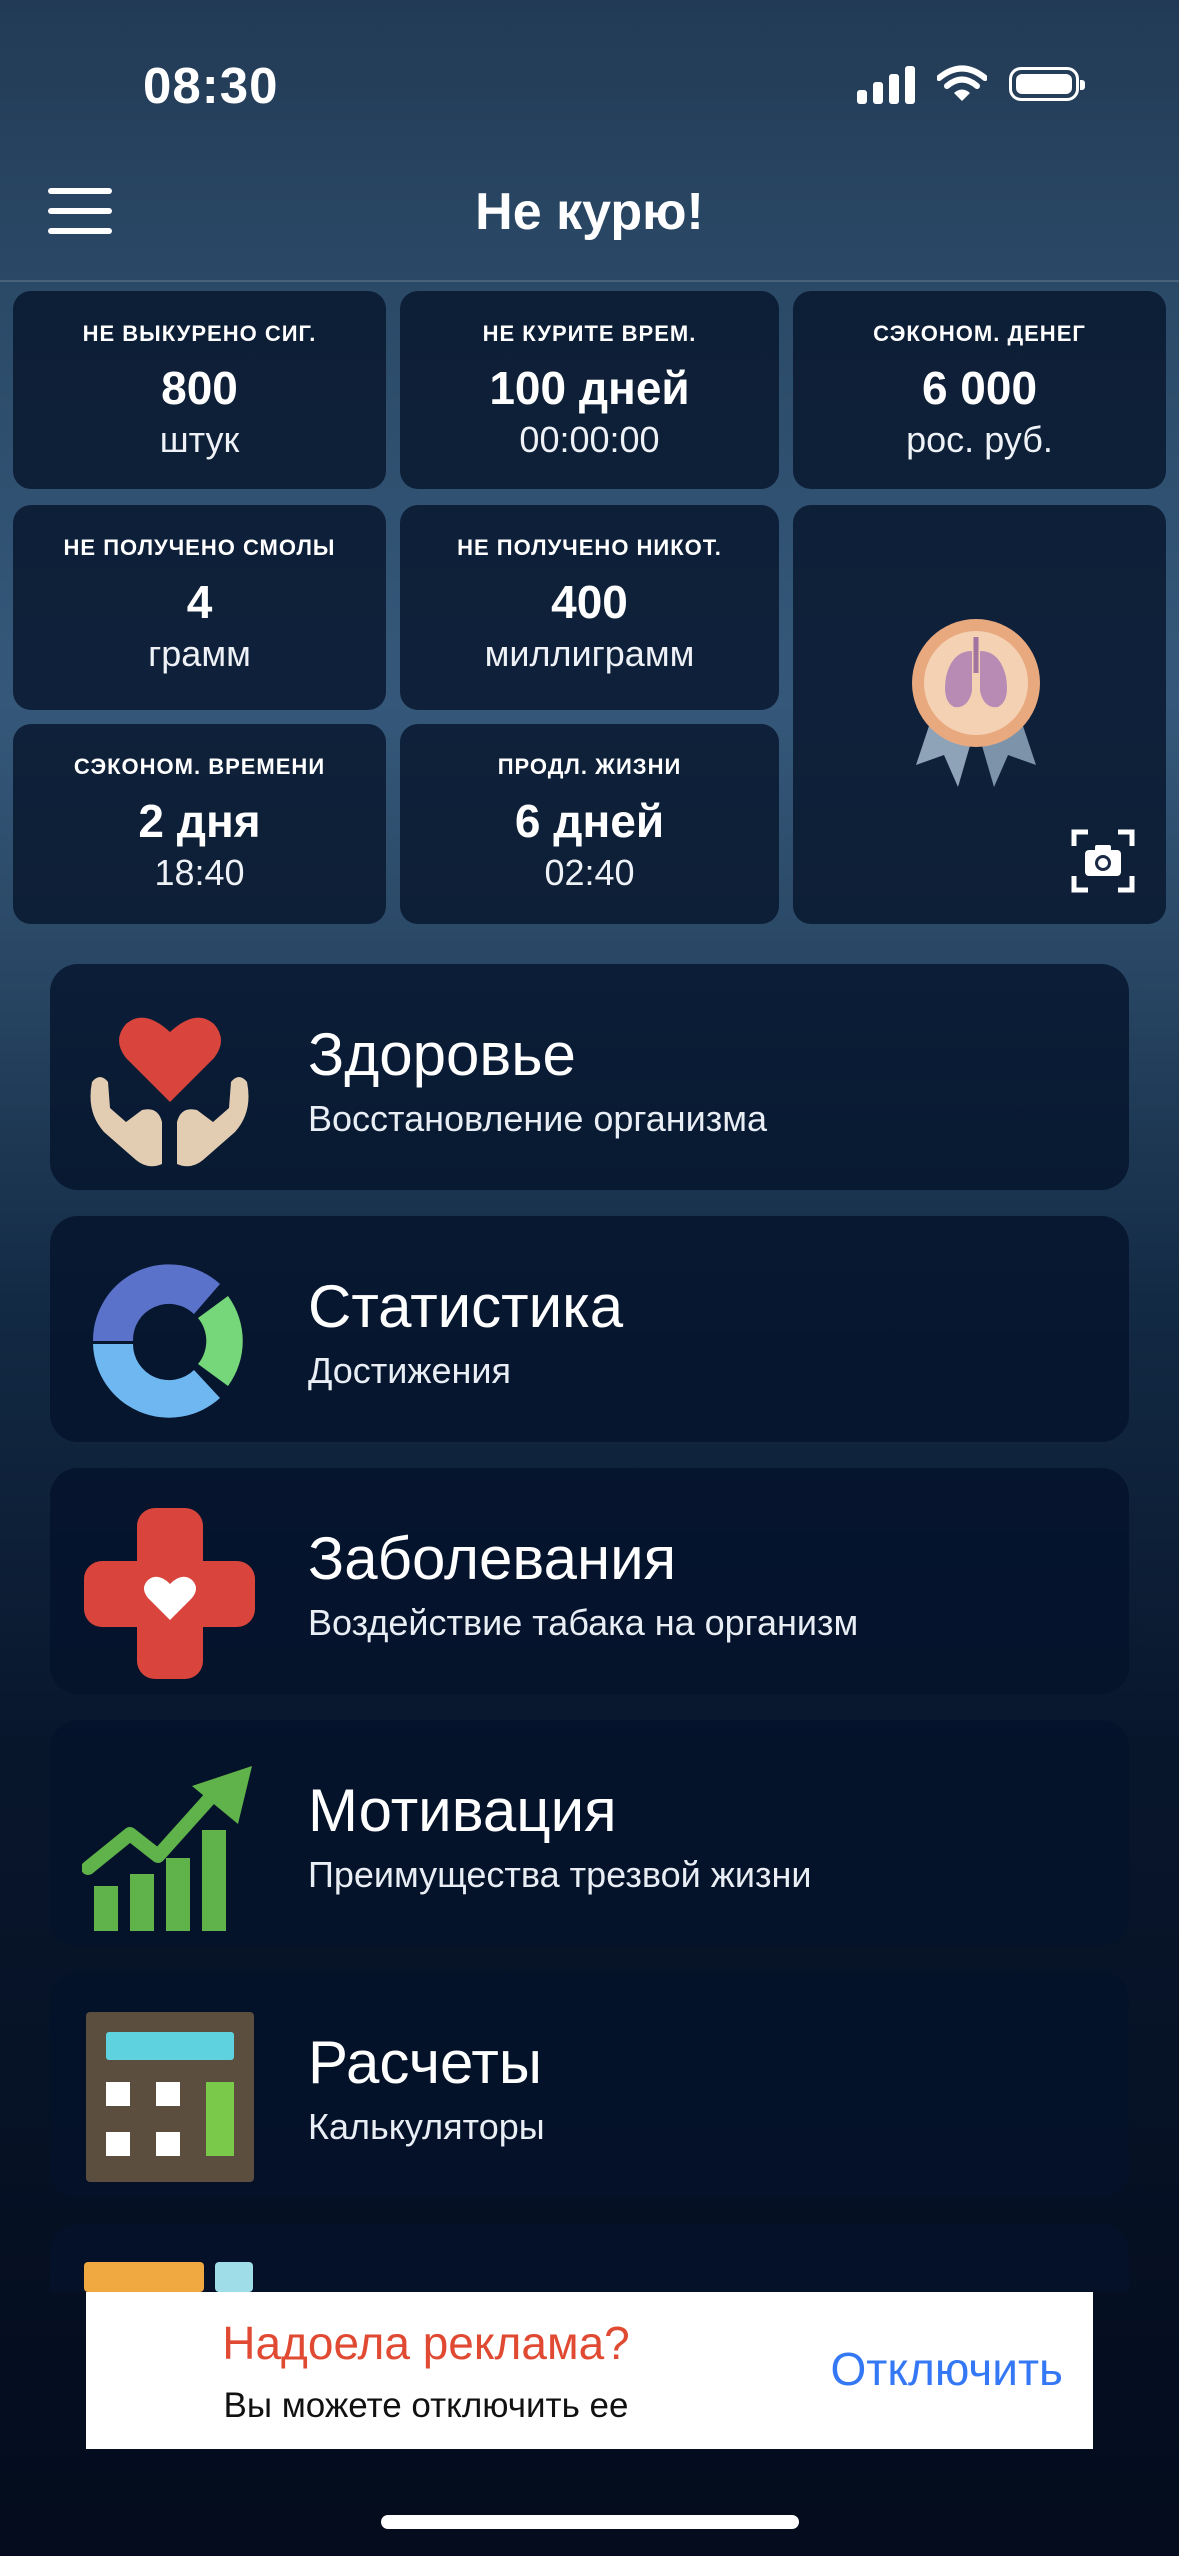  I want to click on stat-value: 4, so click(199, 602).